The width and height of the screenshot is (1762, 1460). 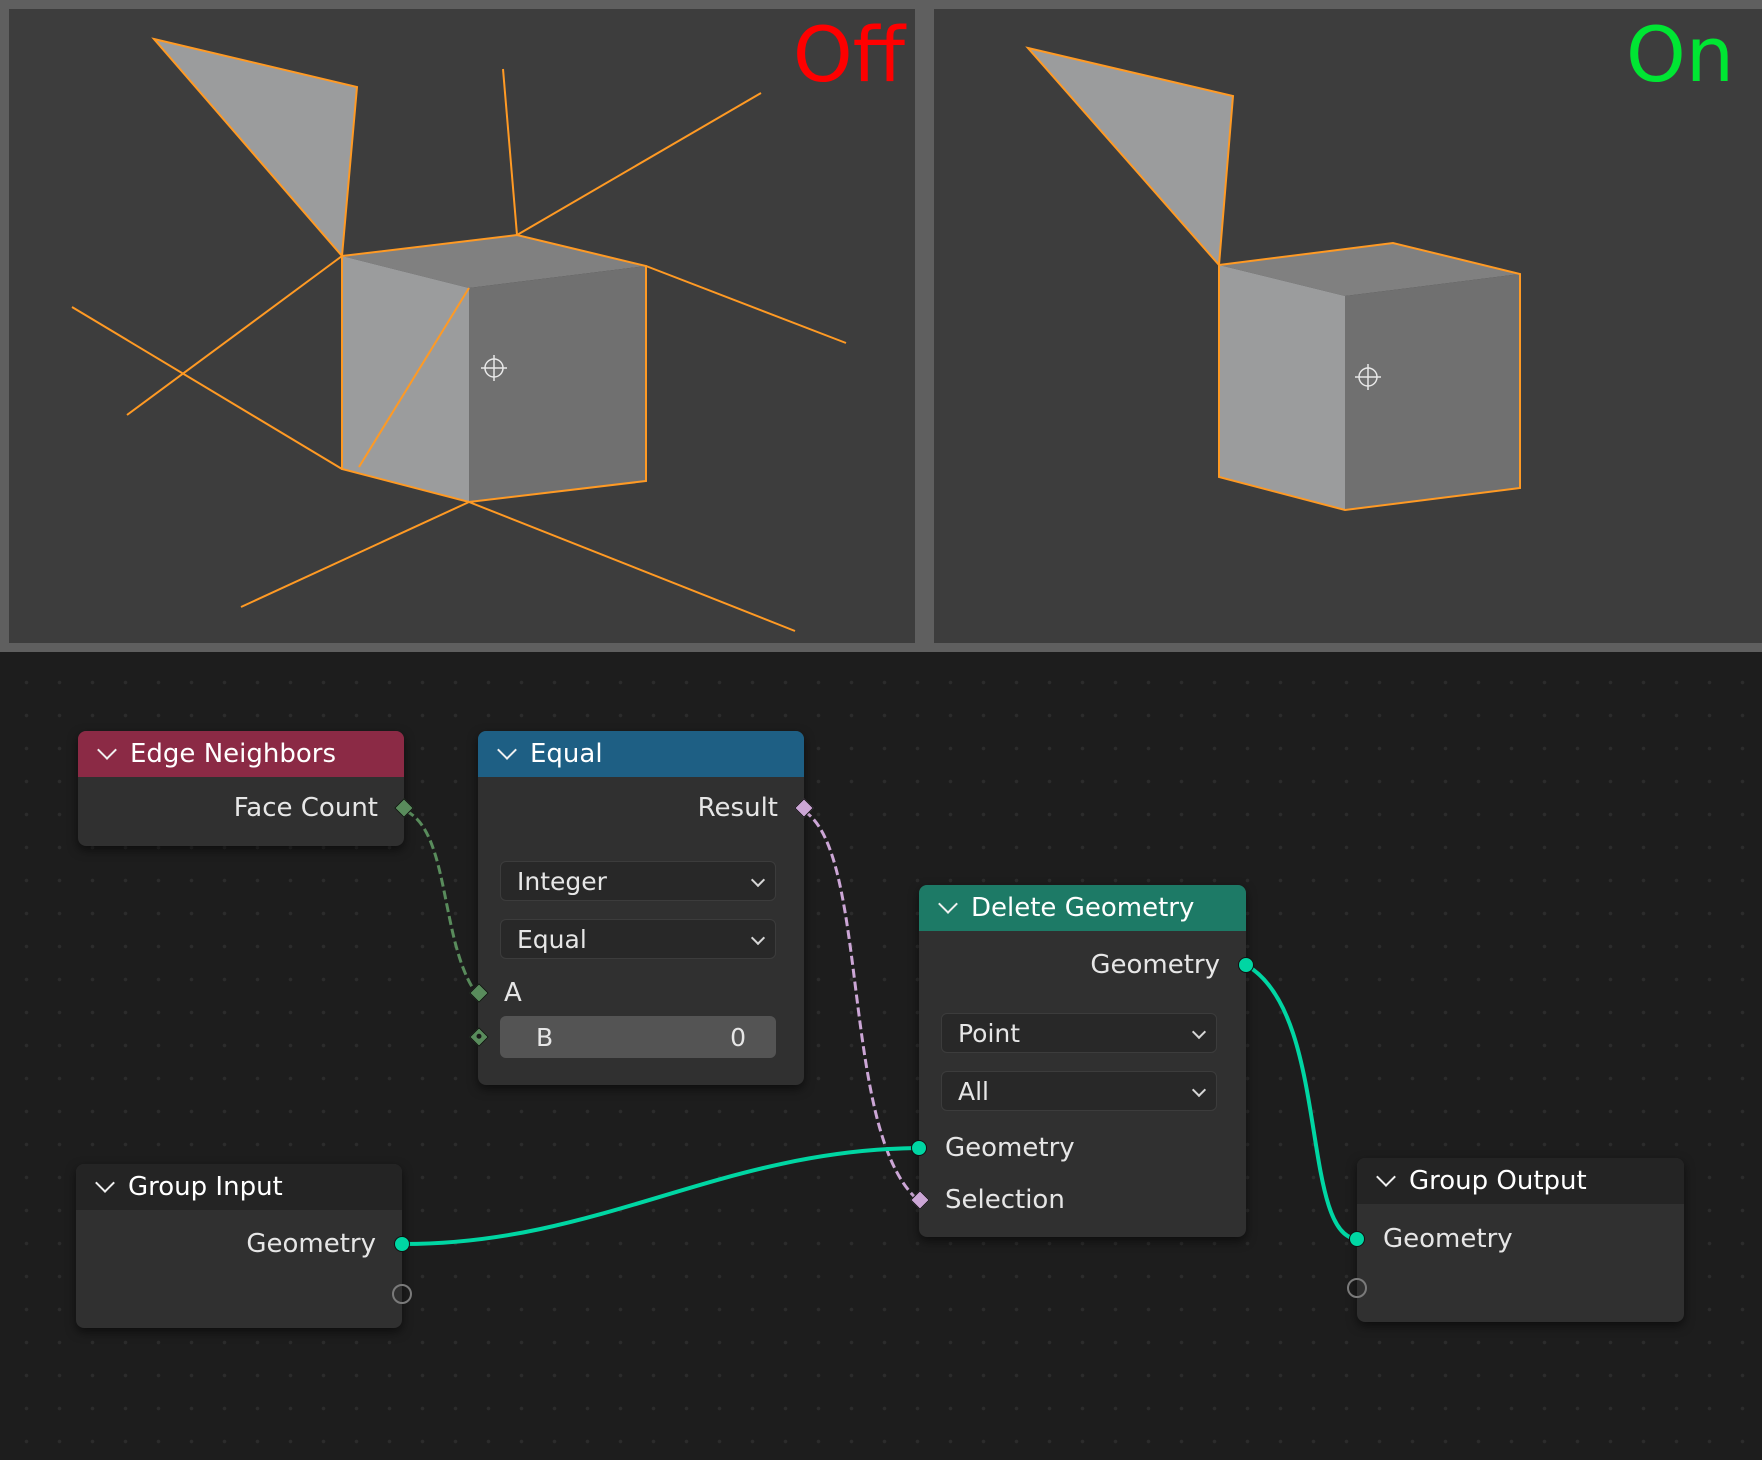 What do you see at coordinates (552, 939) in the screenshot?
I see `operation-value: Equal` at bounding box center [552, 939].